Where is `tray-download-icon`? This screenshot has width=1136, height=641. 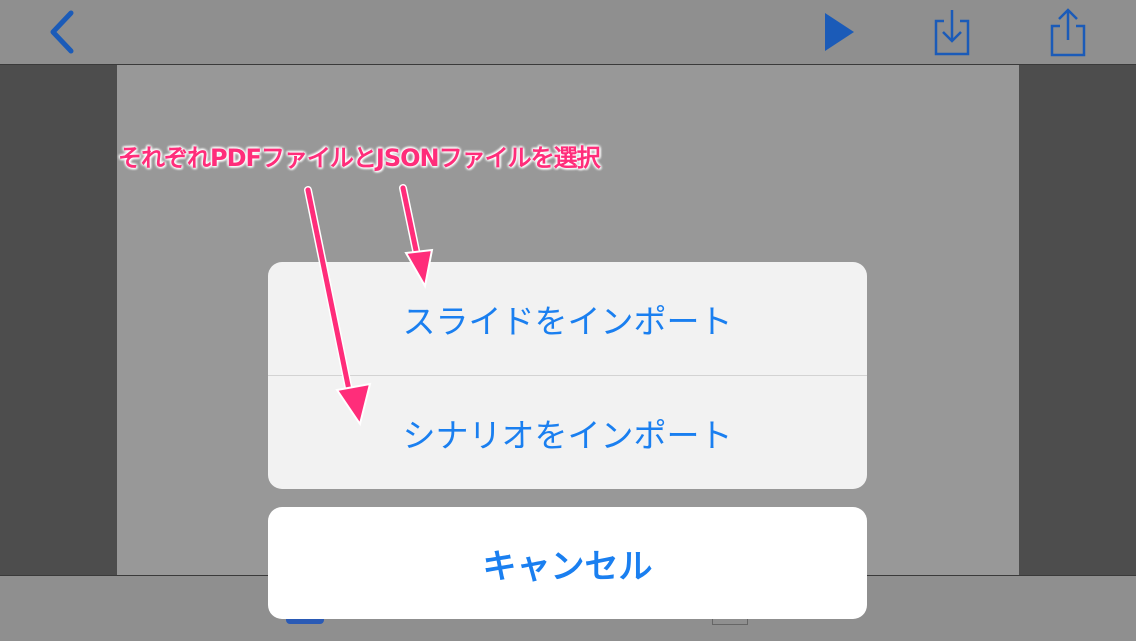 tray-download-icon is located at coordinates (952, 33).